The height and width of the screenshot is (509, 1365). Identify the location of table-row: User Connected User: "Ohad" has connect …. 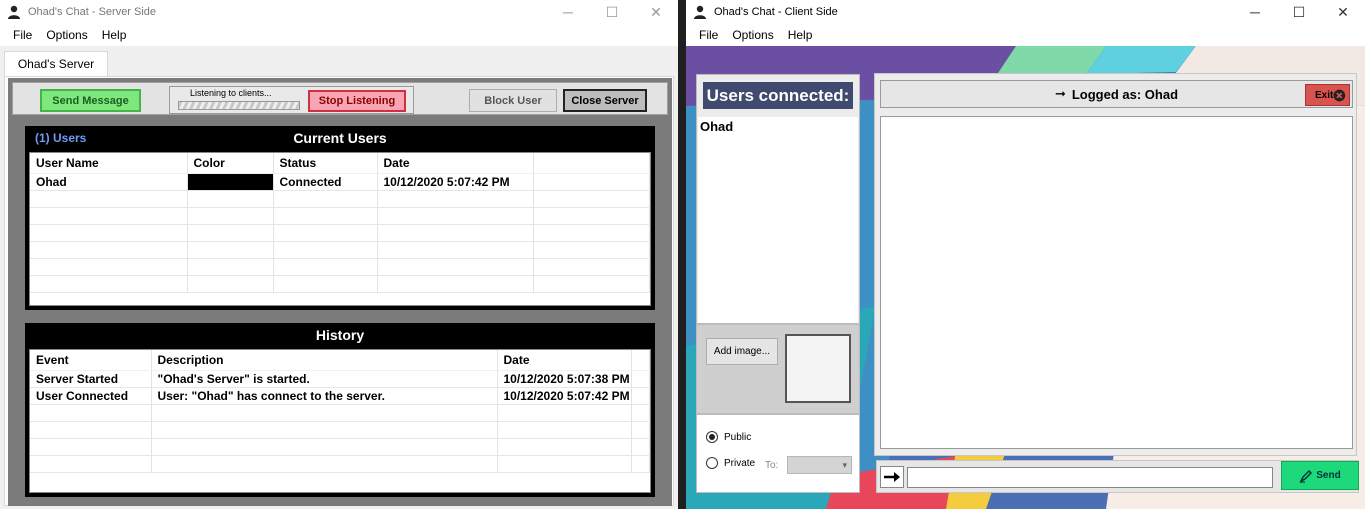
(340, 396).